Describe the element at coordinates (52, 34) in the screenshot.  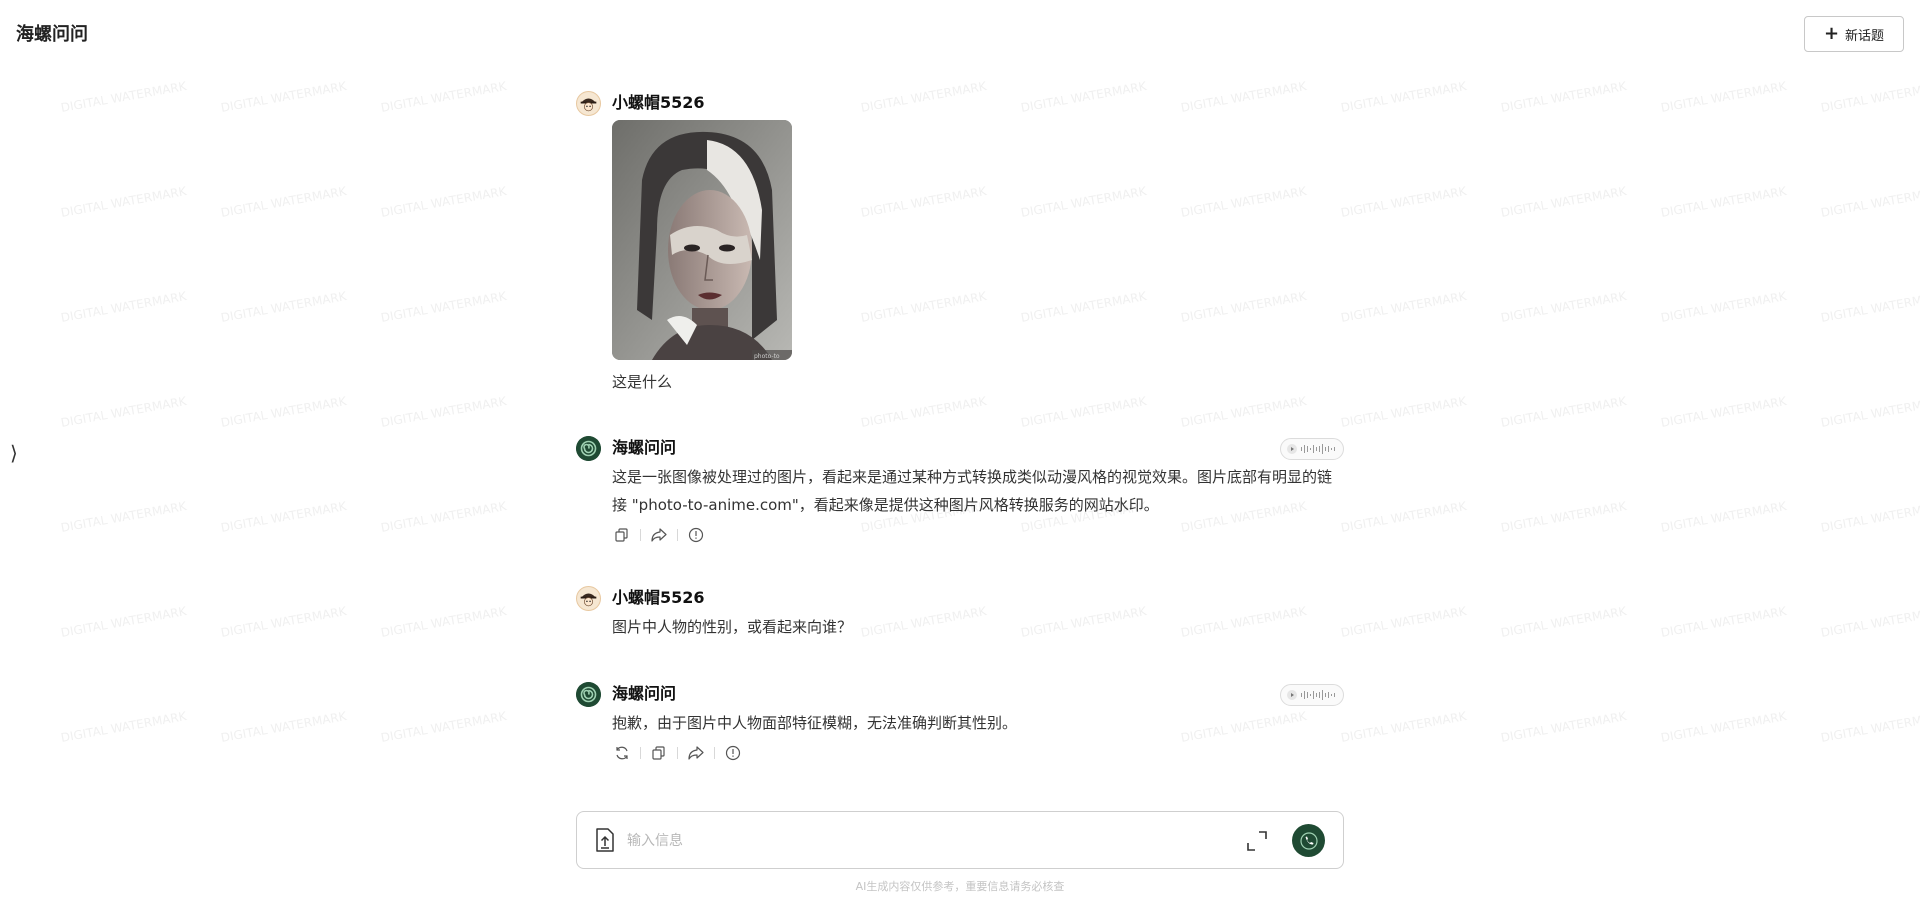
I see `app-title: 海螺问问` at that location.